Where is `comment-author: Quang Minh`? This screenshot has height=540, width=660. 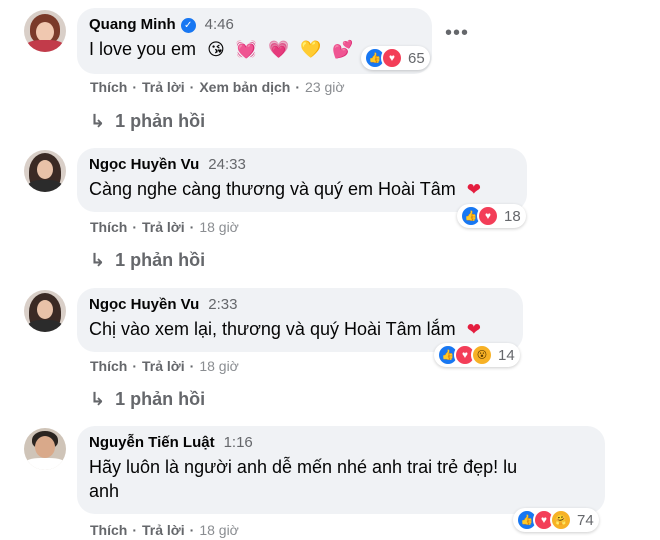 comment-author: Quang Minh is located at coordinates (132, 25).